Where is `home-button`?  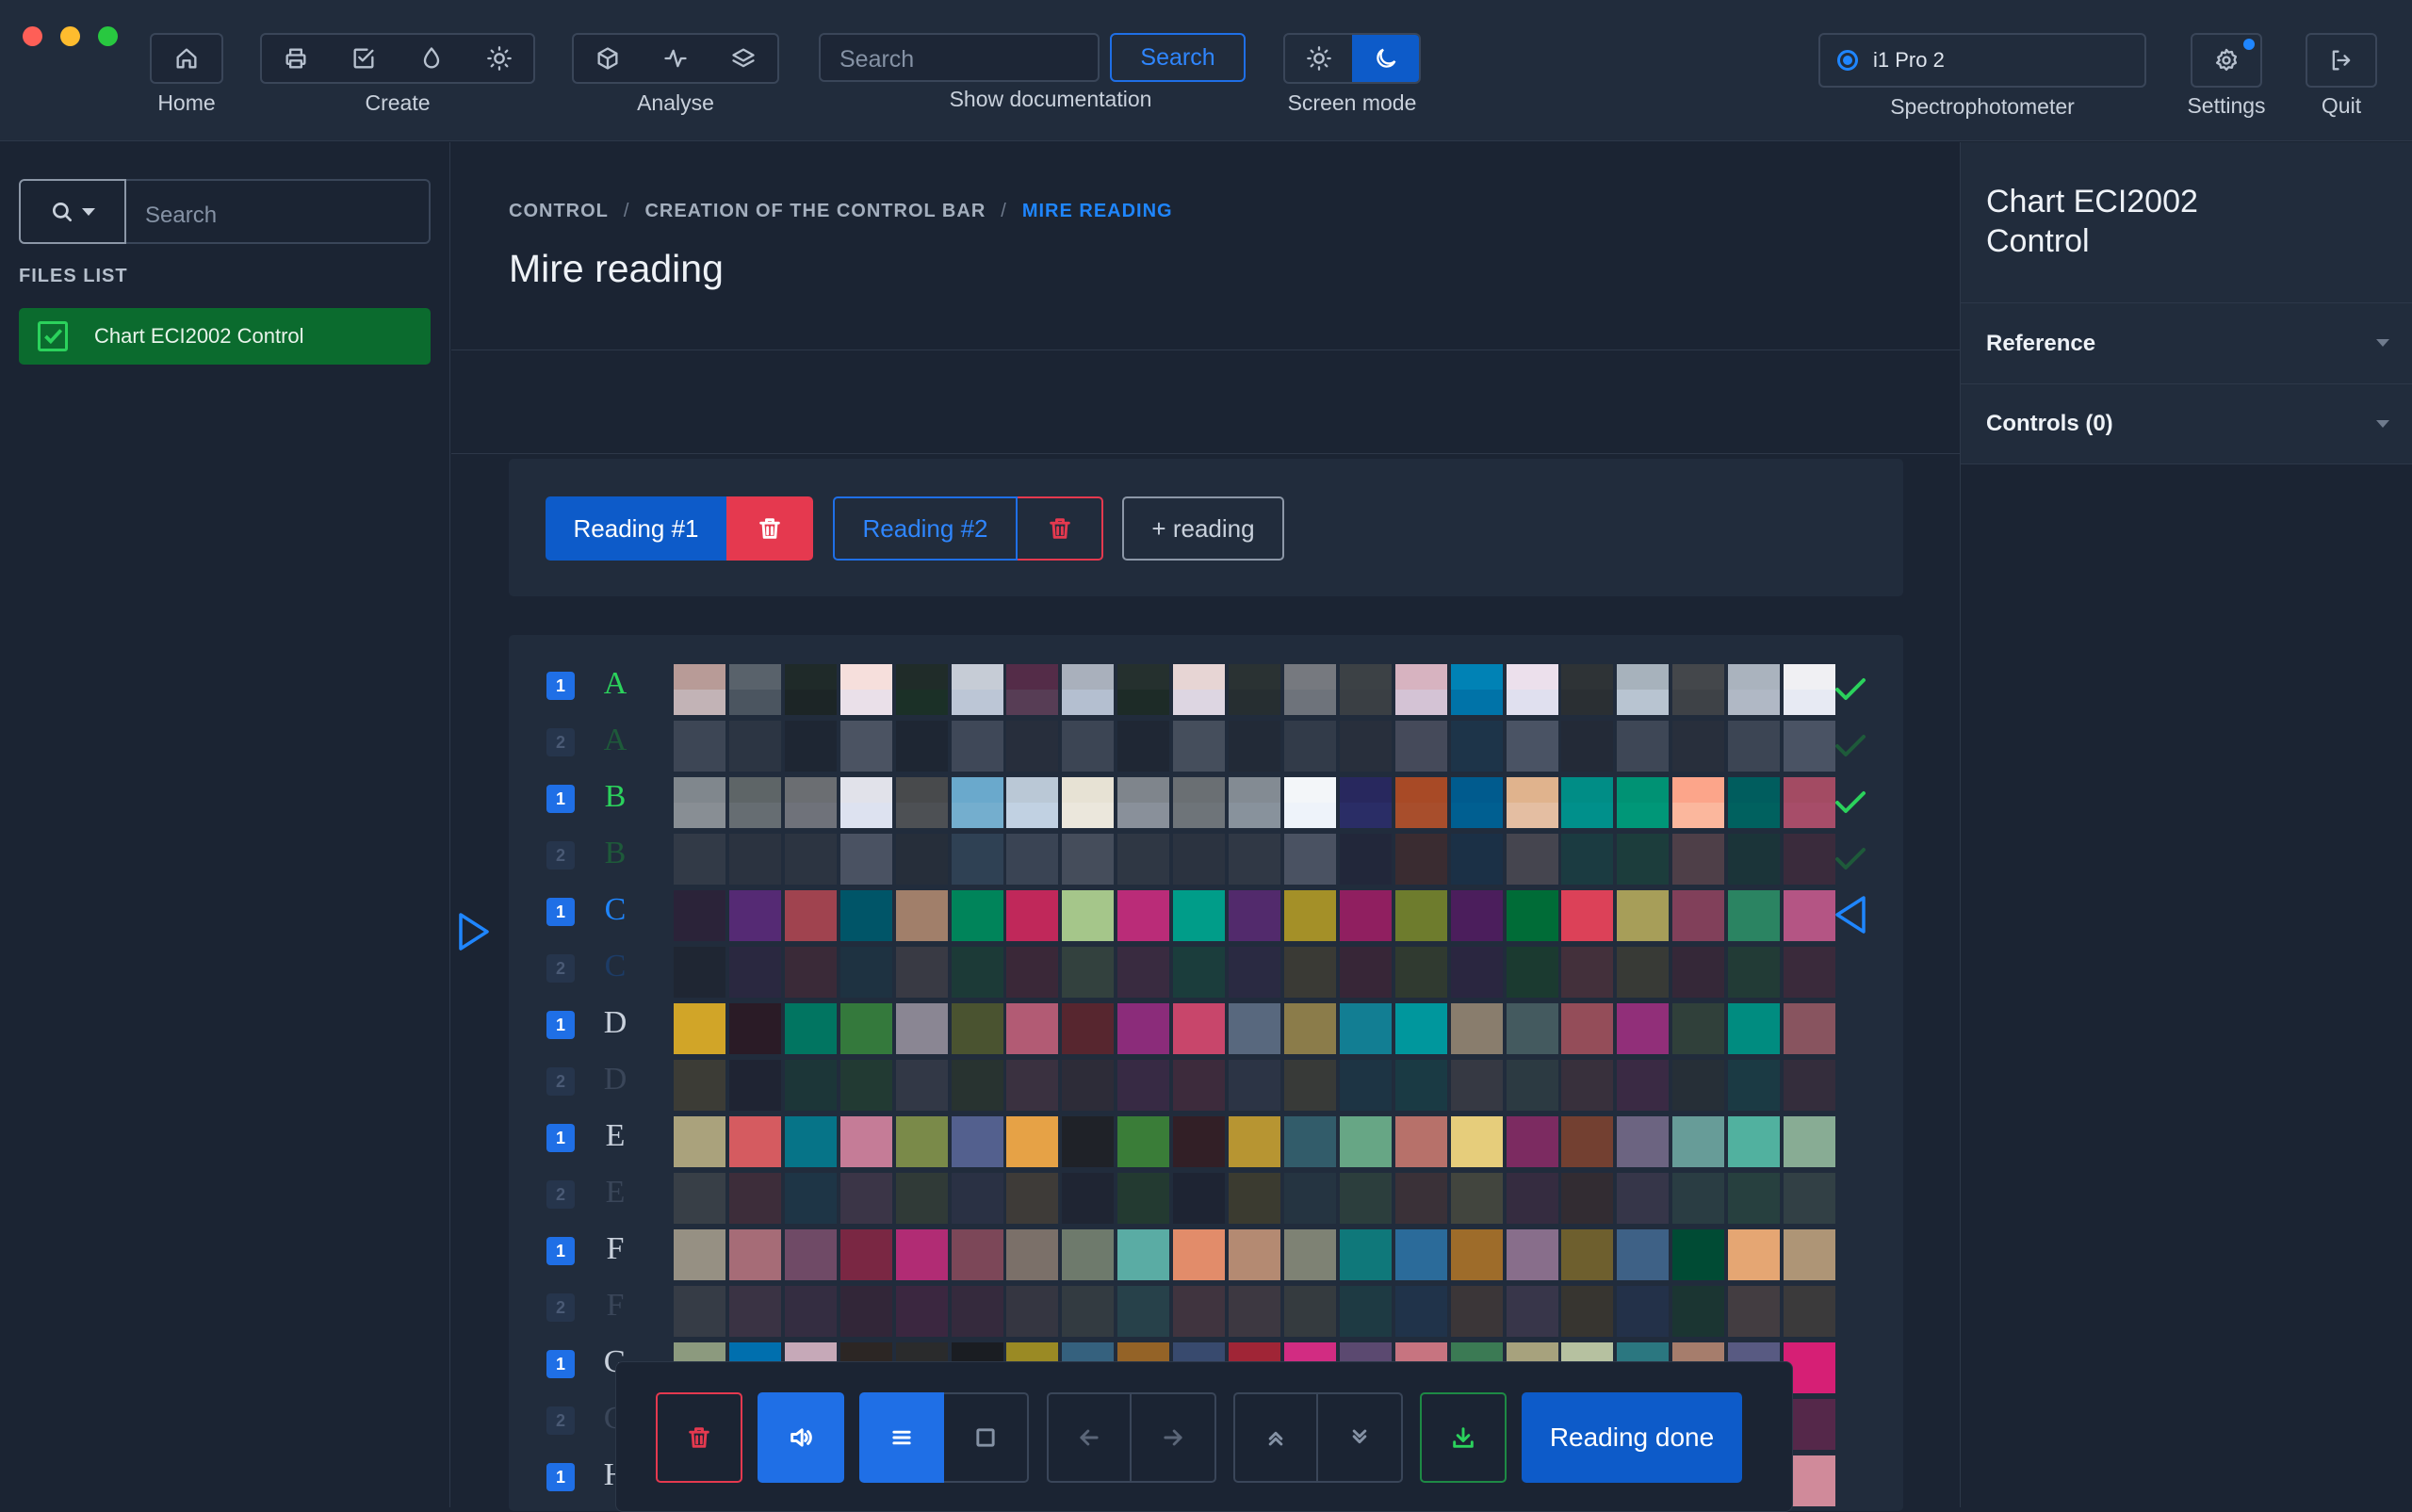 home-button is located at coordinates (186, 58).